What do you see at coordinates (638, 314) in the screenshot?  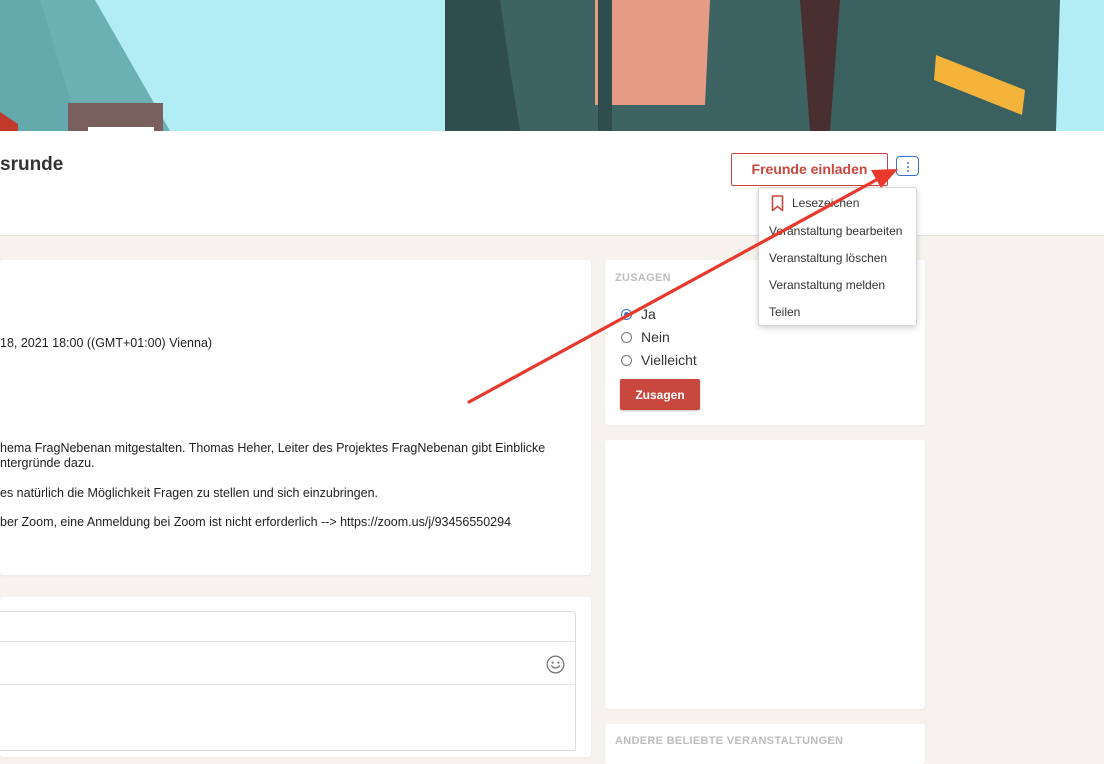 I see `rsvp-option-yes: Ja` at bounding box center [638, 314].